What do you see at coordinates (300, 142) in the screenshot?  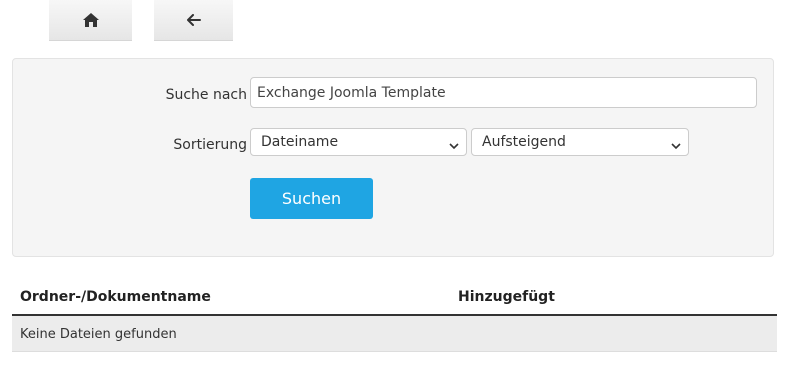 I see `sort-field-value: Dateiname` at bounding box center [300, 142].